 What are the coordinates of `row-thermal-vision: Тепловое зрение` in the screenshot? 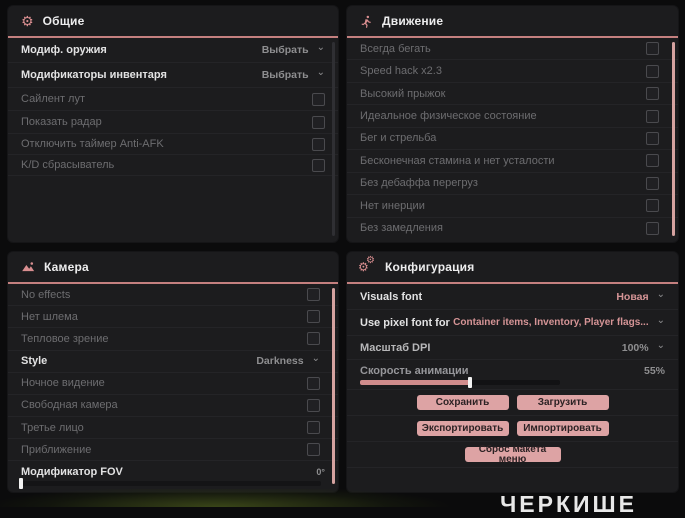 It's located at (173, 339).